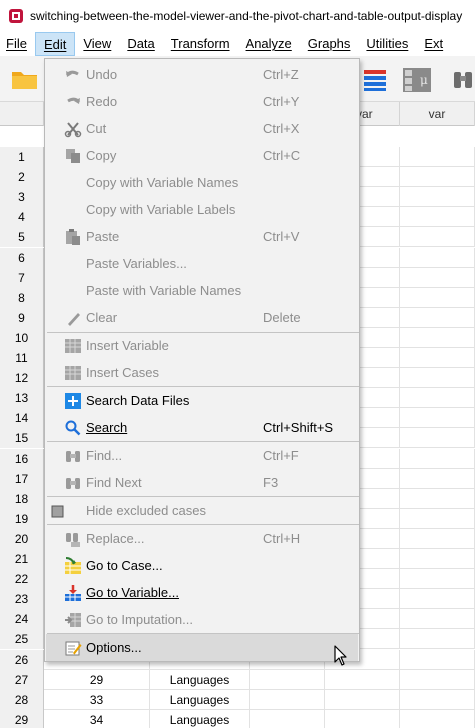  What do you see at coordinates (22, 478) in the screenshot?
I see `row-number: 17` at bounding box center [22, 478].